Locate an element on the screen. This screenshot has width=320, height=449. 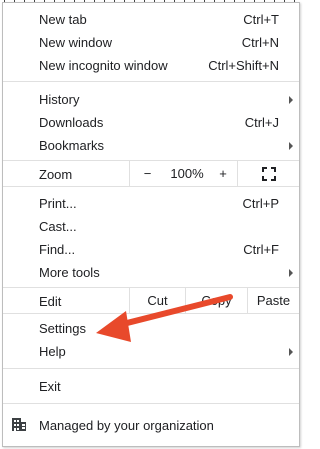
zoom-out-button: − is located at coordinates (147, 173).